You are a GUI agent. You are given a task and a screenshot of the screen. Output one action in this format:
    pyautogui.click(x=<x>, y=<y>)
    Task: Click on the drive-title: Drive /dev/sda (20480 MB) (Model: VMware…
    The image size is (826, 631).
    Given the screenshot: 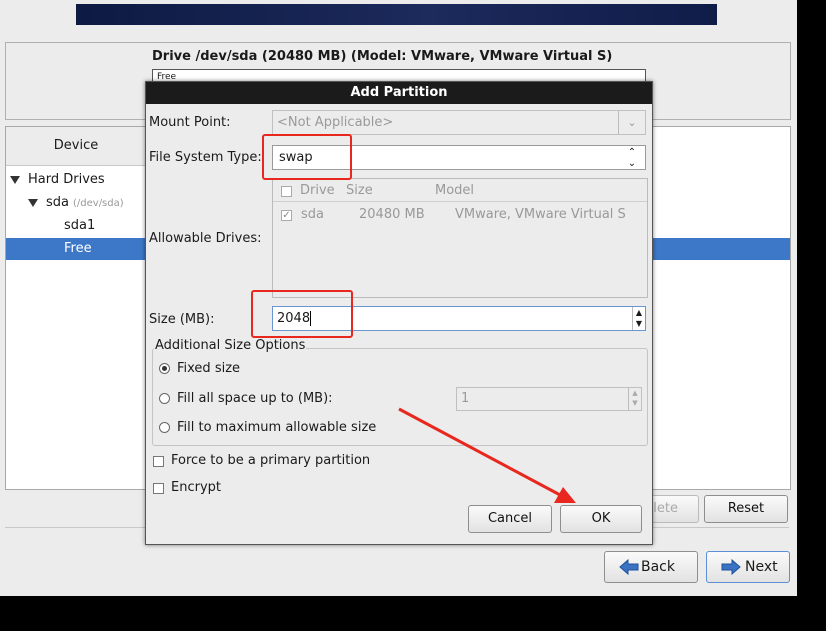 What is the action you would take?
    pyautogui.click(x=382, y=56)
    